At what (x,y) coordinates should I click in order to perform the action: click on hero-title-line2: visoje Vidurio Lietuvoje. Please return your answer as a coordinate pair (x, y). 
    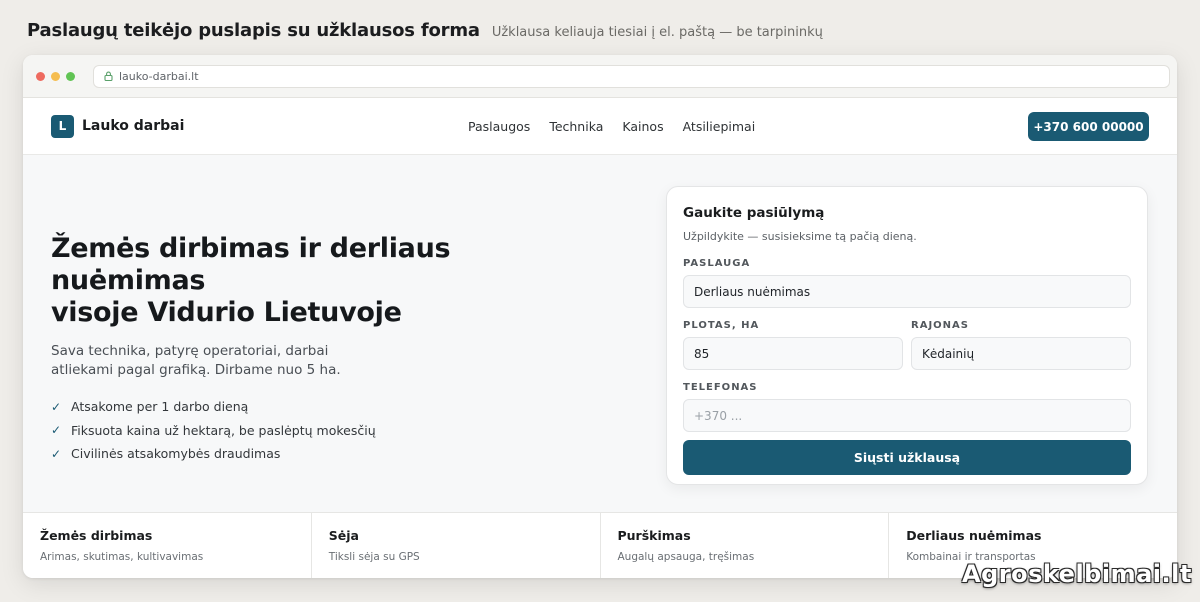
    Looking at the image, I should click on (226, 312).